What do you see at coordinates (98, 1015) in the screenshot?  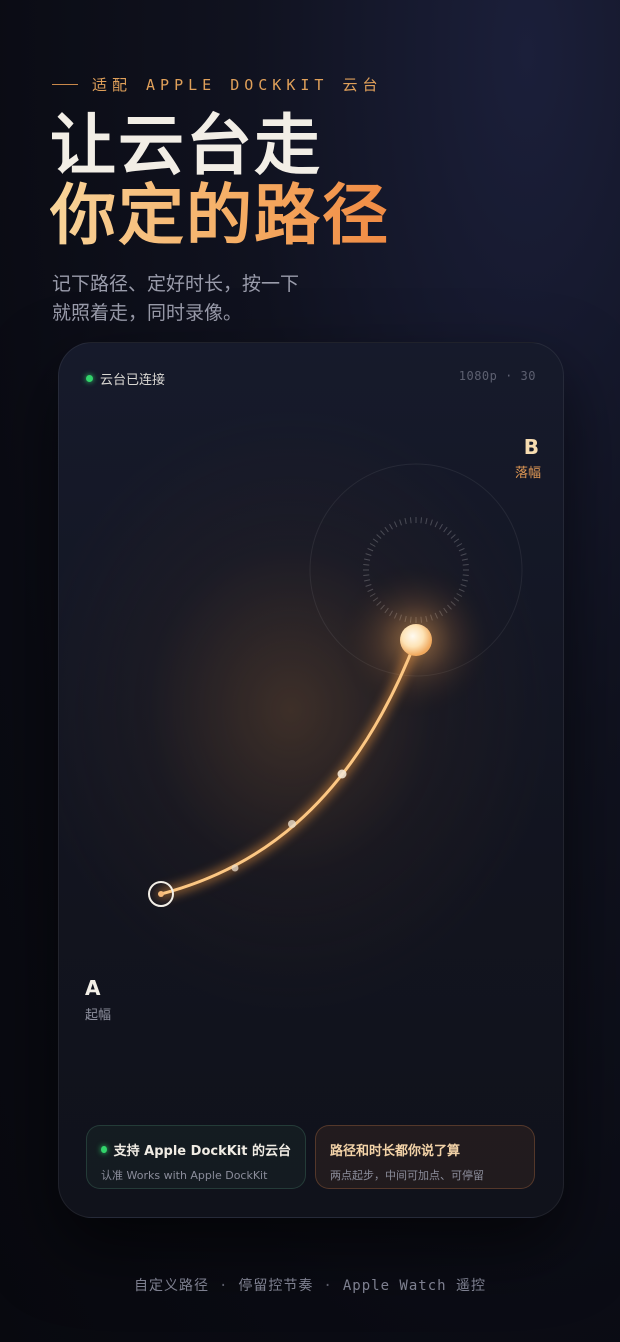 I see `point-a-label: 起幅` at bounding box center [98, 1015].